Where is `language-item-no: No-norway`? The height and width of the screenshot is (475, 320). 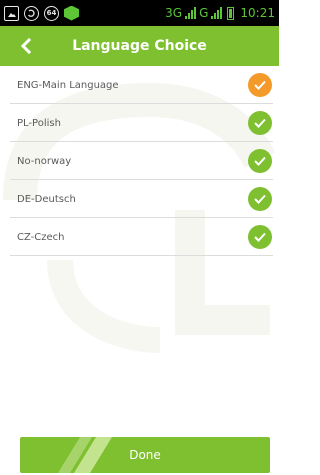 language-item-no: No-norway is located at coordinates (139, 161).